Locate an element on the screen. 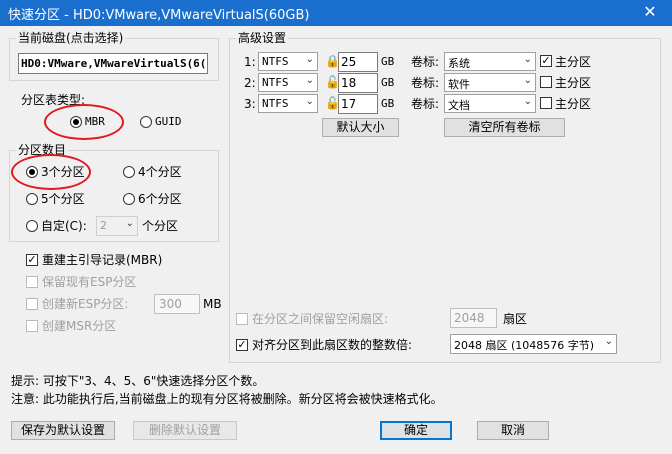 The height and width of the screenshot is (454, 672). title-bar: 快速分区 - HD0:VMware,VMwareVirtualS(60GB) ✕ is located at coordinates (336, 13).